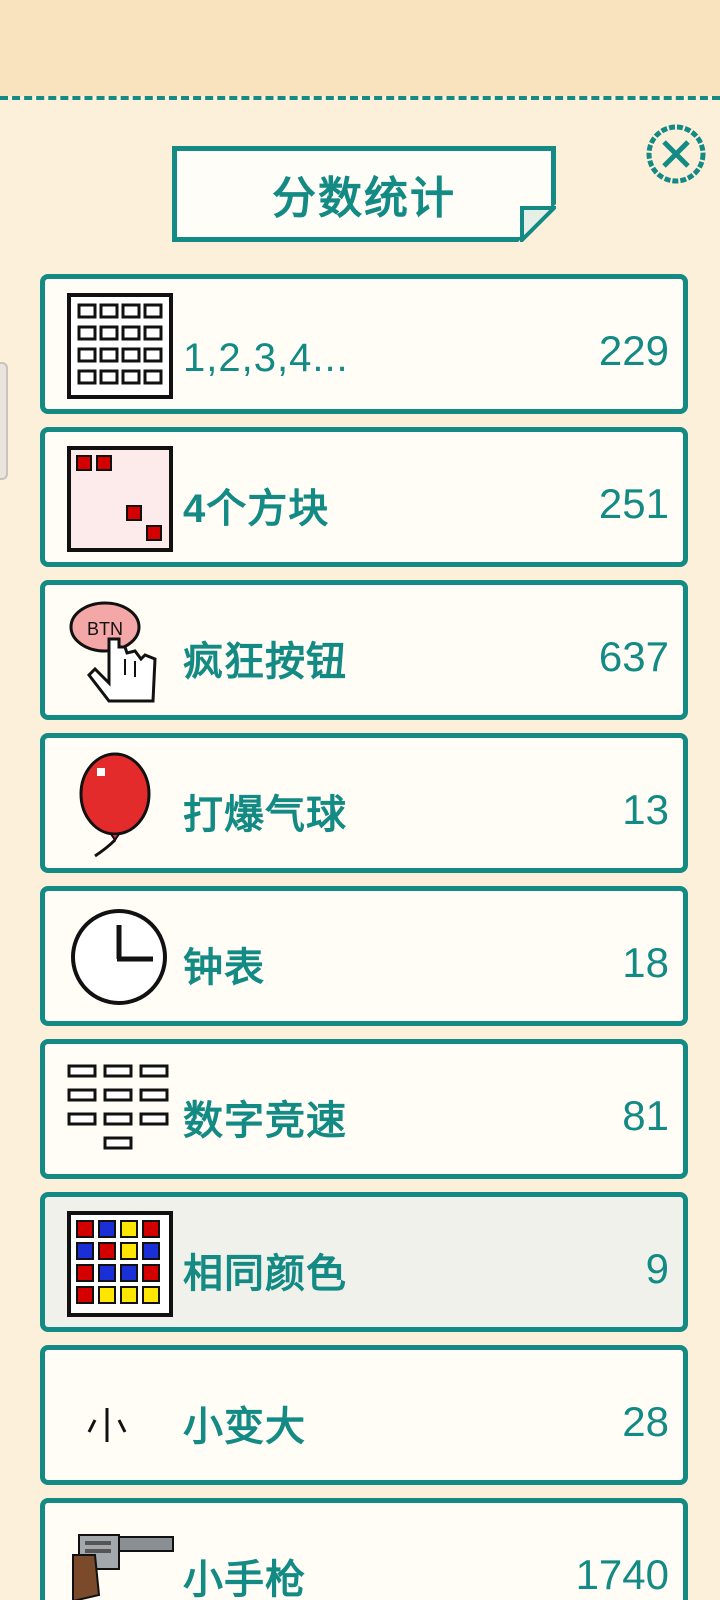  Describe the element at coordinates (120, 958) in the screenshot. I see `clock-icon` at that location.